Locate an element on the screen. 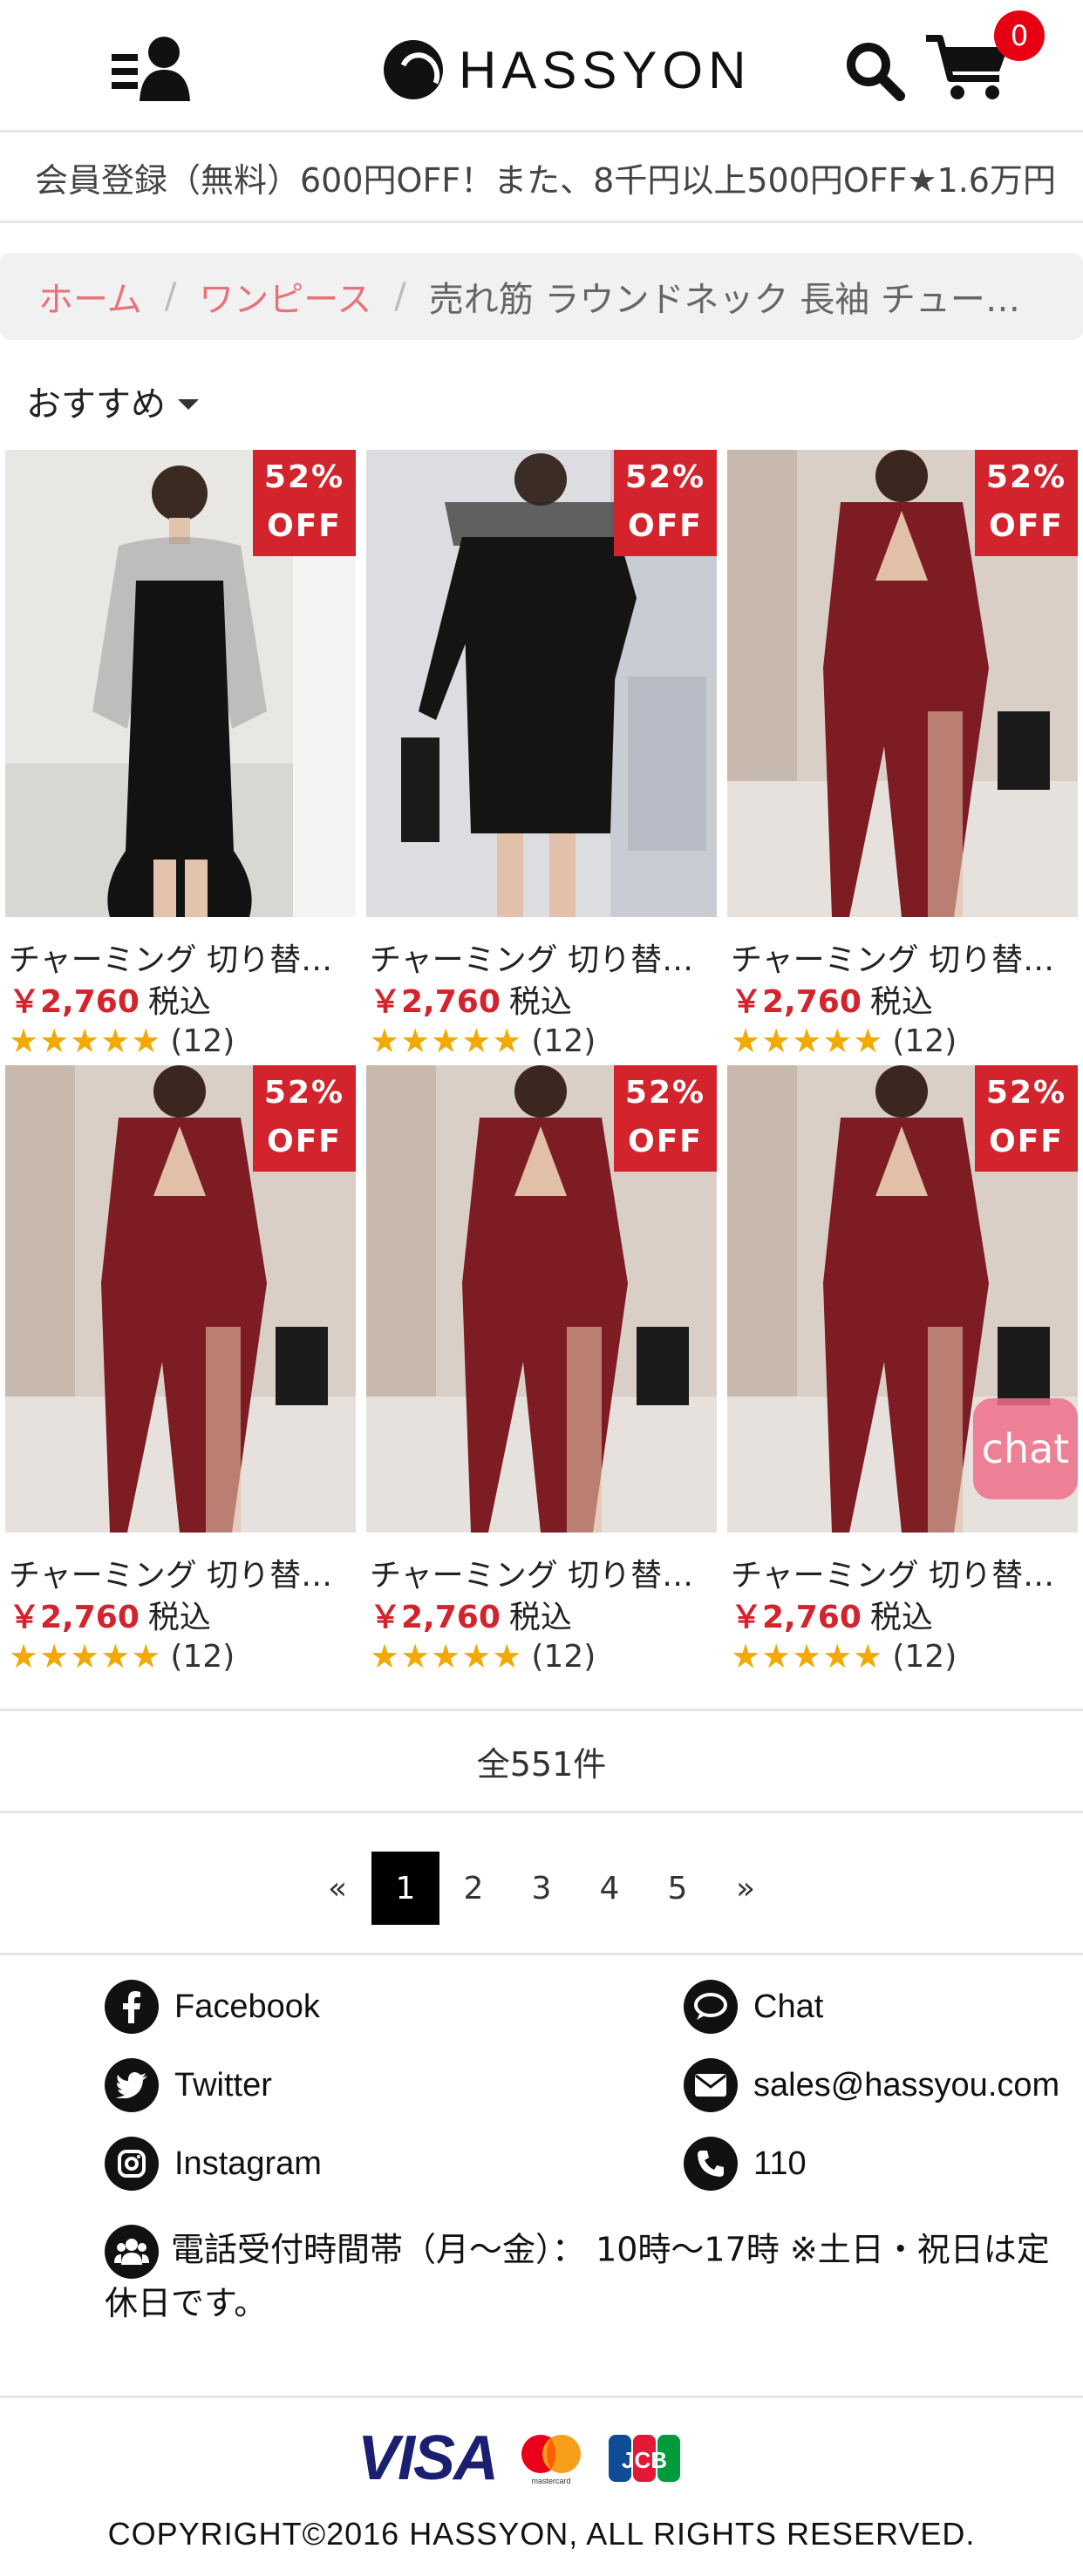  mastercard-logo: mastercard is located at coordinates (551, 2460).